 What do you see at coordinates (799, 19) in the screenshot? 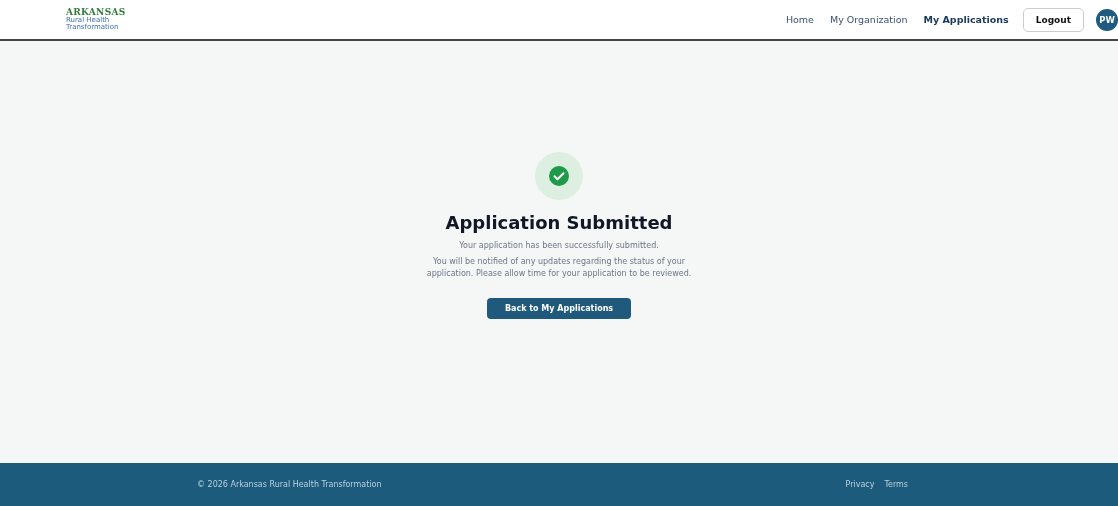
I see `nav-link: Home` at bounding box center [799, 19].